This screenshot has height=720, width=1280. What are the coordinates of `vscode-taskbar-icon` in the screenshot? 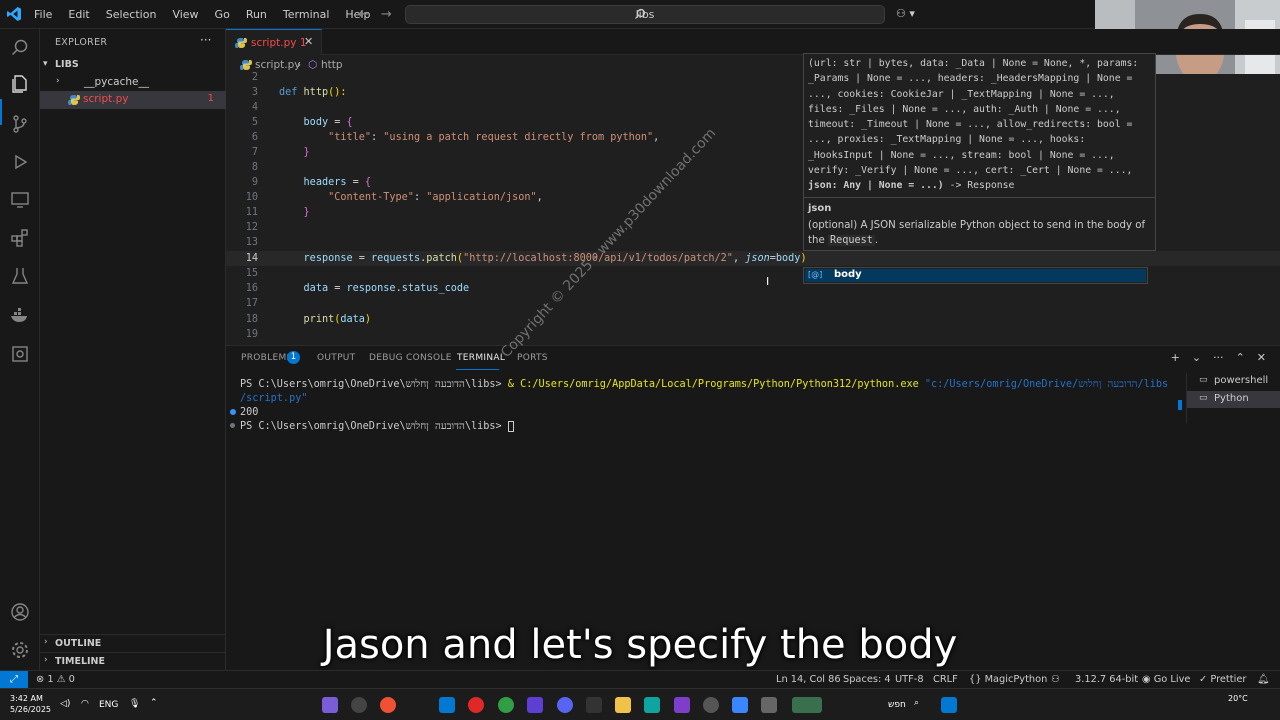 It's located at (447, 705).